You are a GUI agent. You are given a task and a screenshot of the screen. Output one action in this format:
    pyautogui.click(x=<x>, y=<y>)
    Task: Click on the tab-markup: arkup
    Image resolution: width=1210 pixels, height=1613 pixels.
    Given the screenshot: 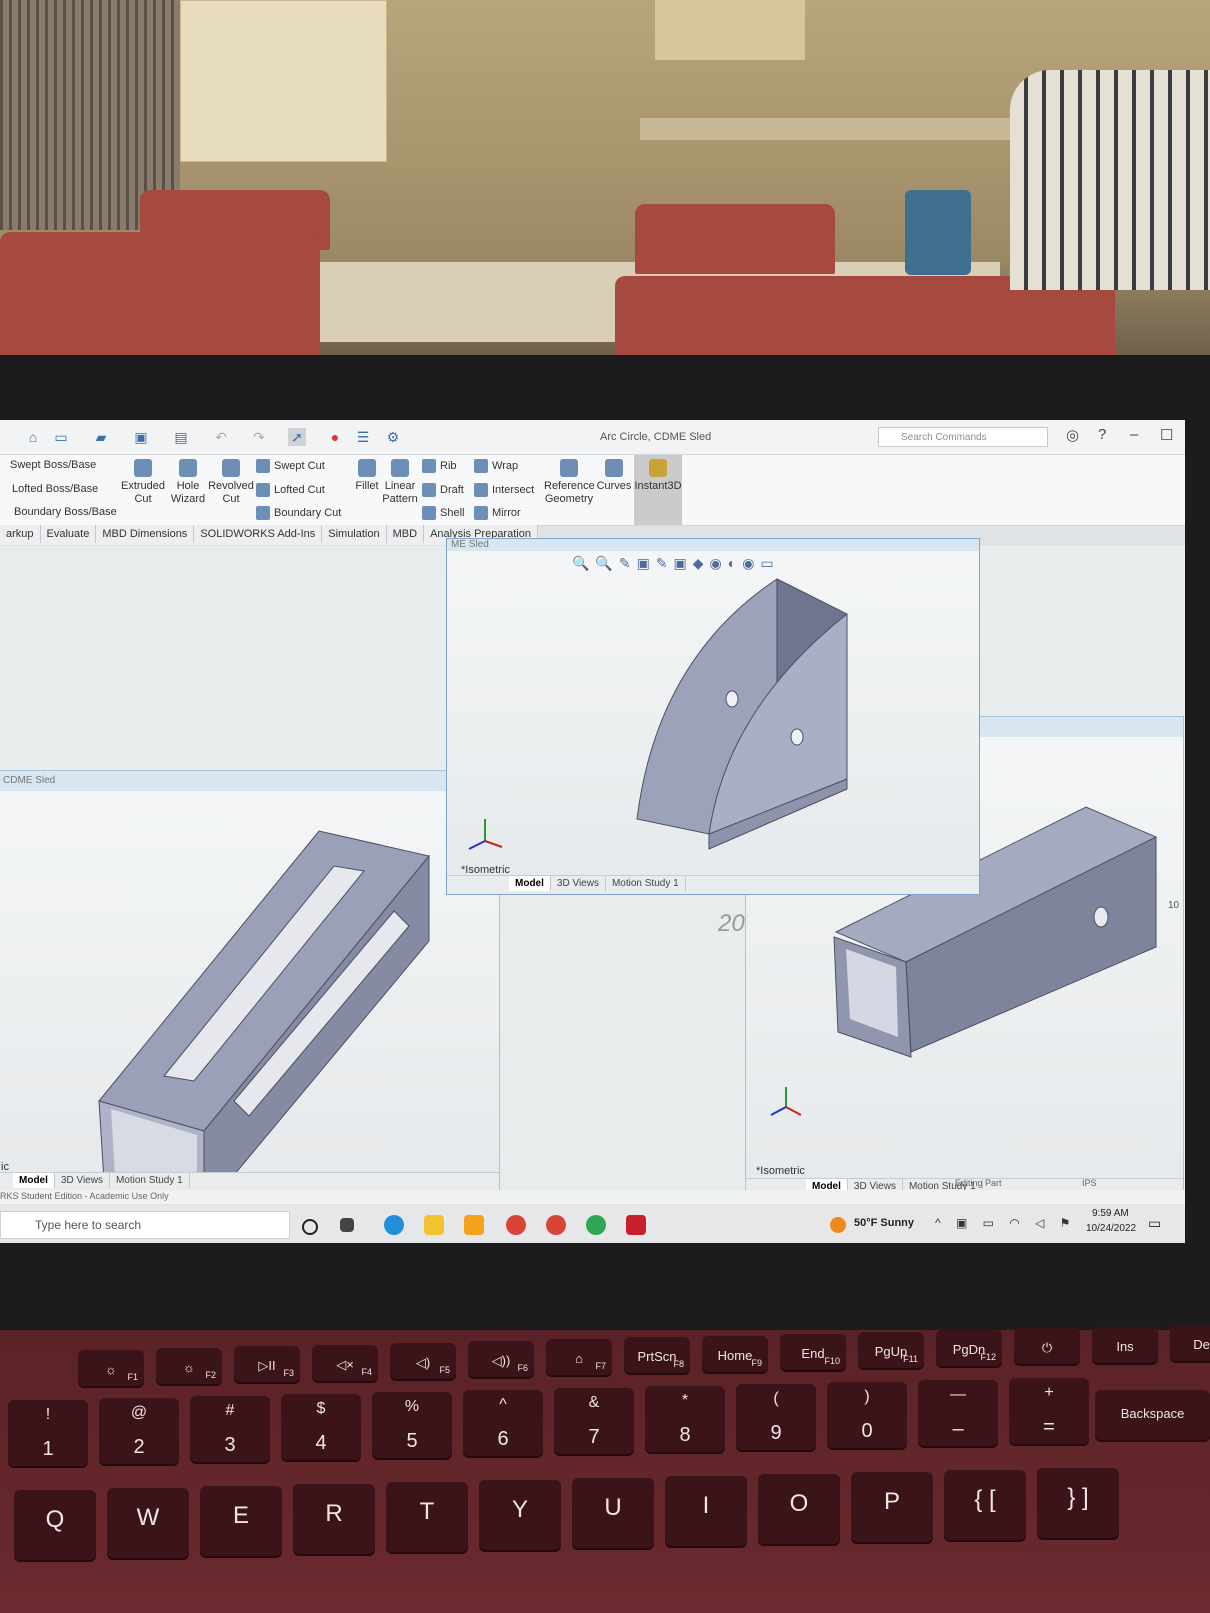 What is the action you would take?
    pyautogui.click(x=20, y=534)
    